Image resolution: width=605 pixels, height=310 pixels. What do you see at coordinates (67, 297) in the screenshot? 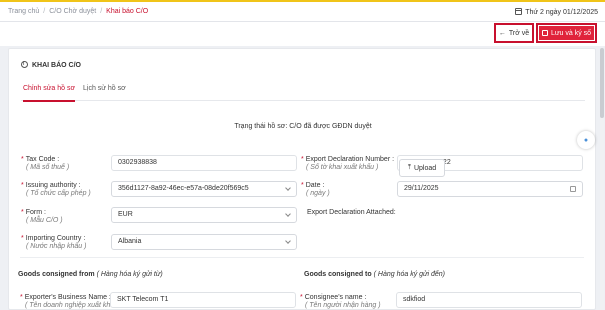
I see `exporter-name-label-text: Exporter's Business Name :` at bounding box center [67, 297].